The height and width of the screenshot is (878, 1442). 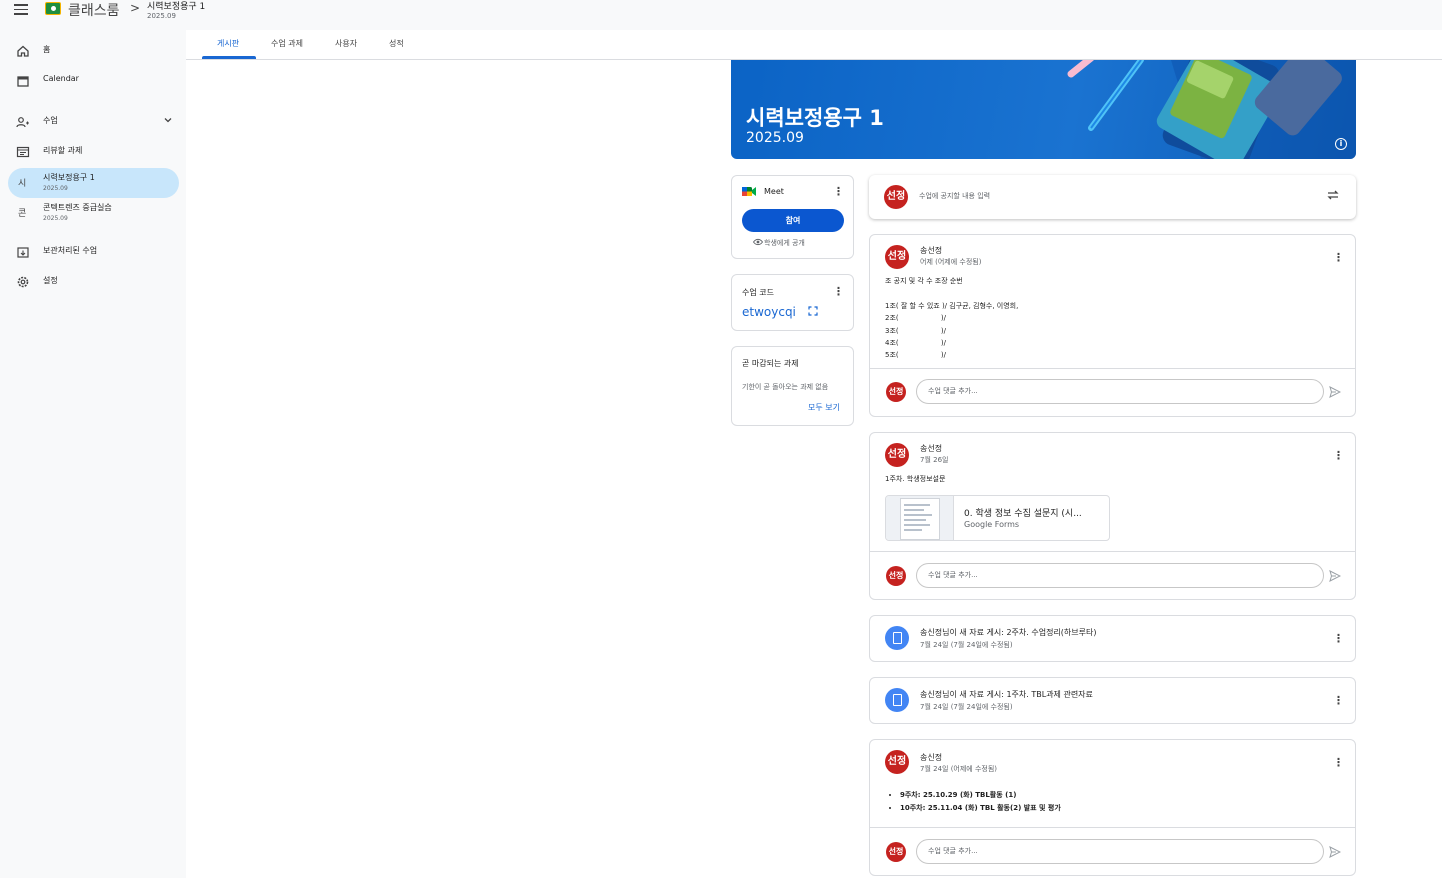 What do you see at coordinates (168, 120) in the screenshot?
I see `chevron-down-icon` at bounding box center [168, 120].